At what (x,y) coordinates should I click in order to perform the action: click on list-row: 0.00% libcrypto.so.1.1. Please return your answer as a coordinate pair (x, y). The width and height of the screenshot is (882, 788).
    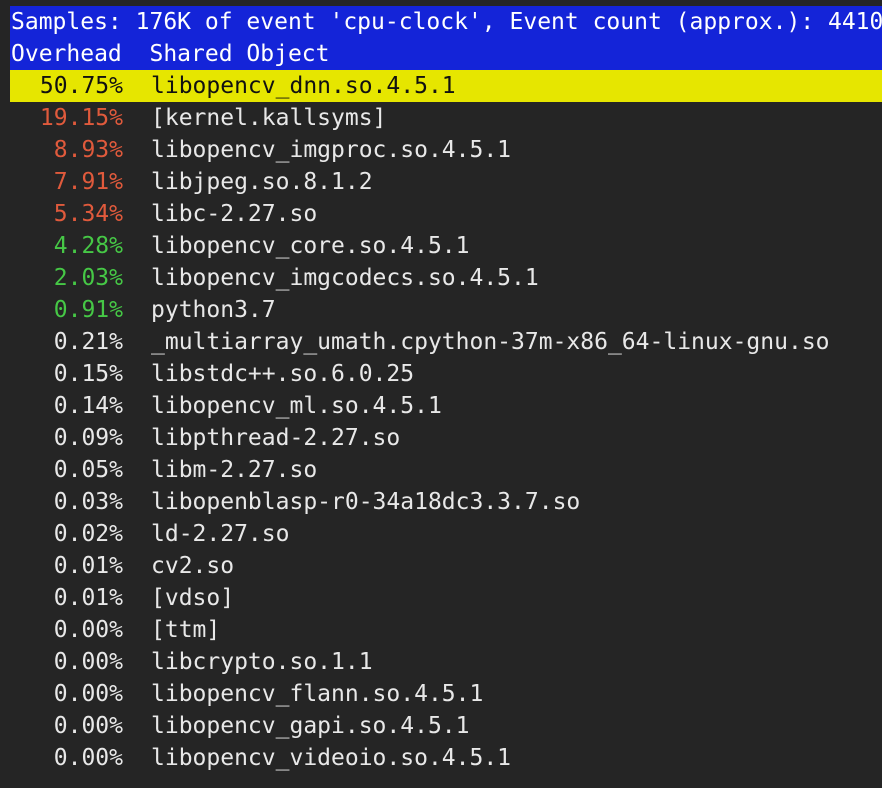
    Looking at the image, I should click on (446, 662).